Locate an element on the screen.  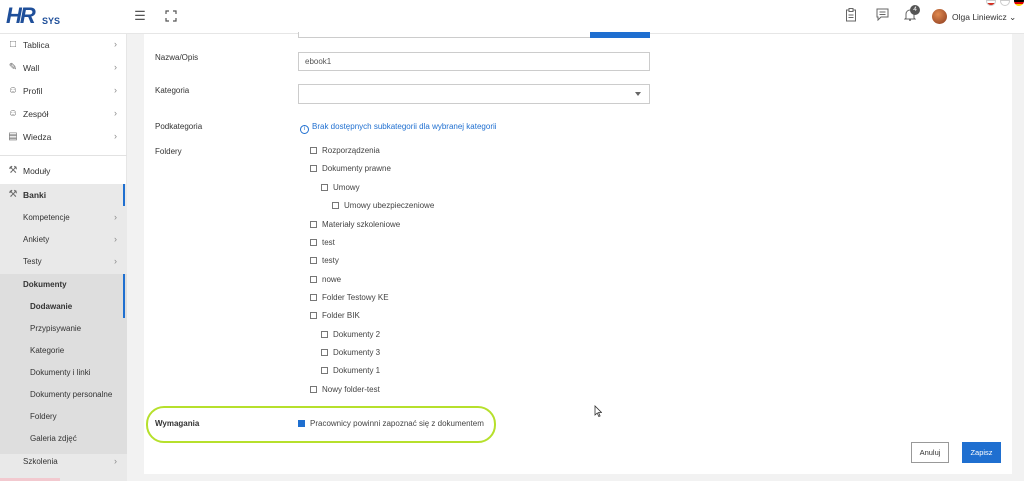
sidebar-subsub-label: Galeria zdjęć is located at coordinates (53, 438).